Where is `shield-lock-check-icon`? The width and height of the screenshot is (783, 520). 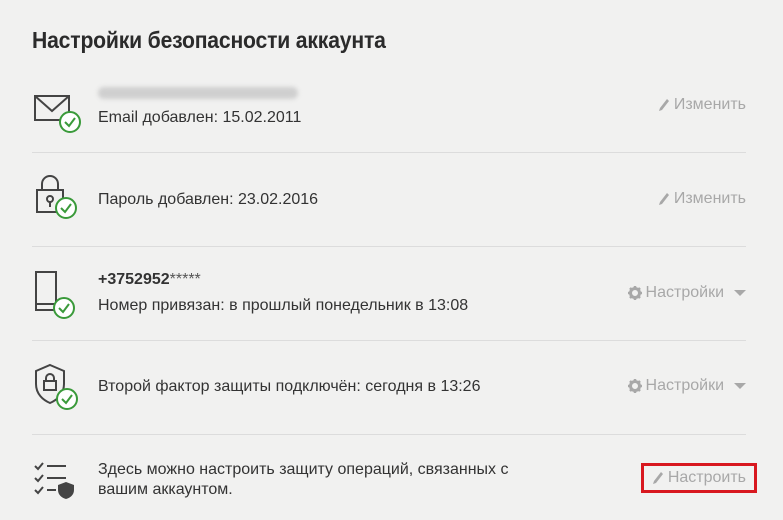
shield-lock-check-icon is located at coordinates (57, 387).